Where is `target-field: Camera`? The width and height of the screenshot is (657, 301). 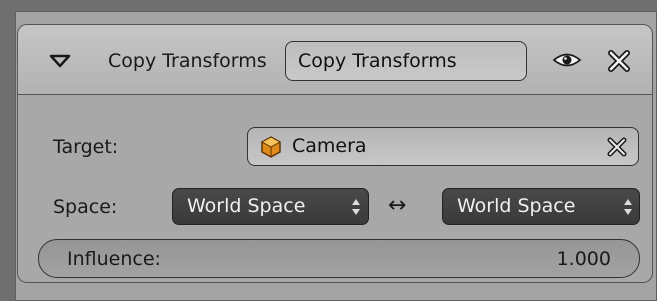 target-field: Camera is located at coordinates (443, 146).